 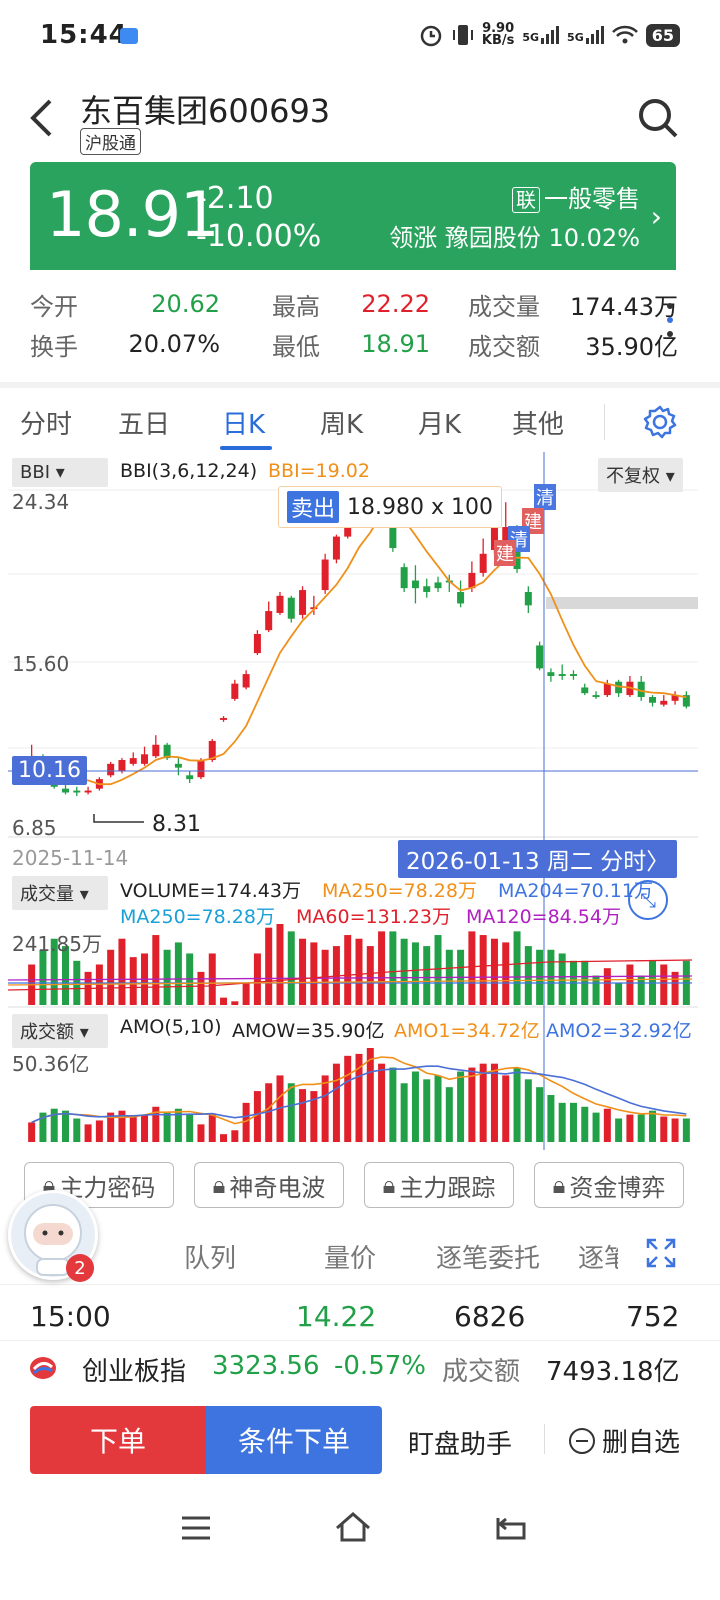 I want to click on cursor-date-button: 2026-01-13 周二 分时〉, so click(x=538, y=859).